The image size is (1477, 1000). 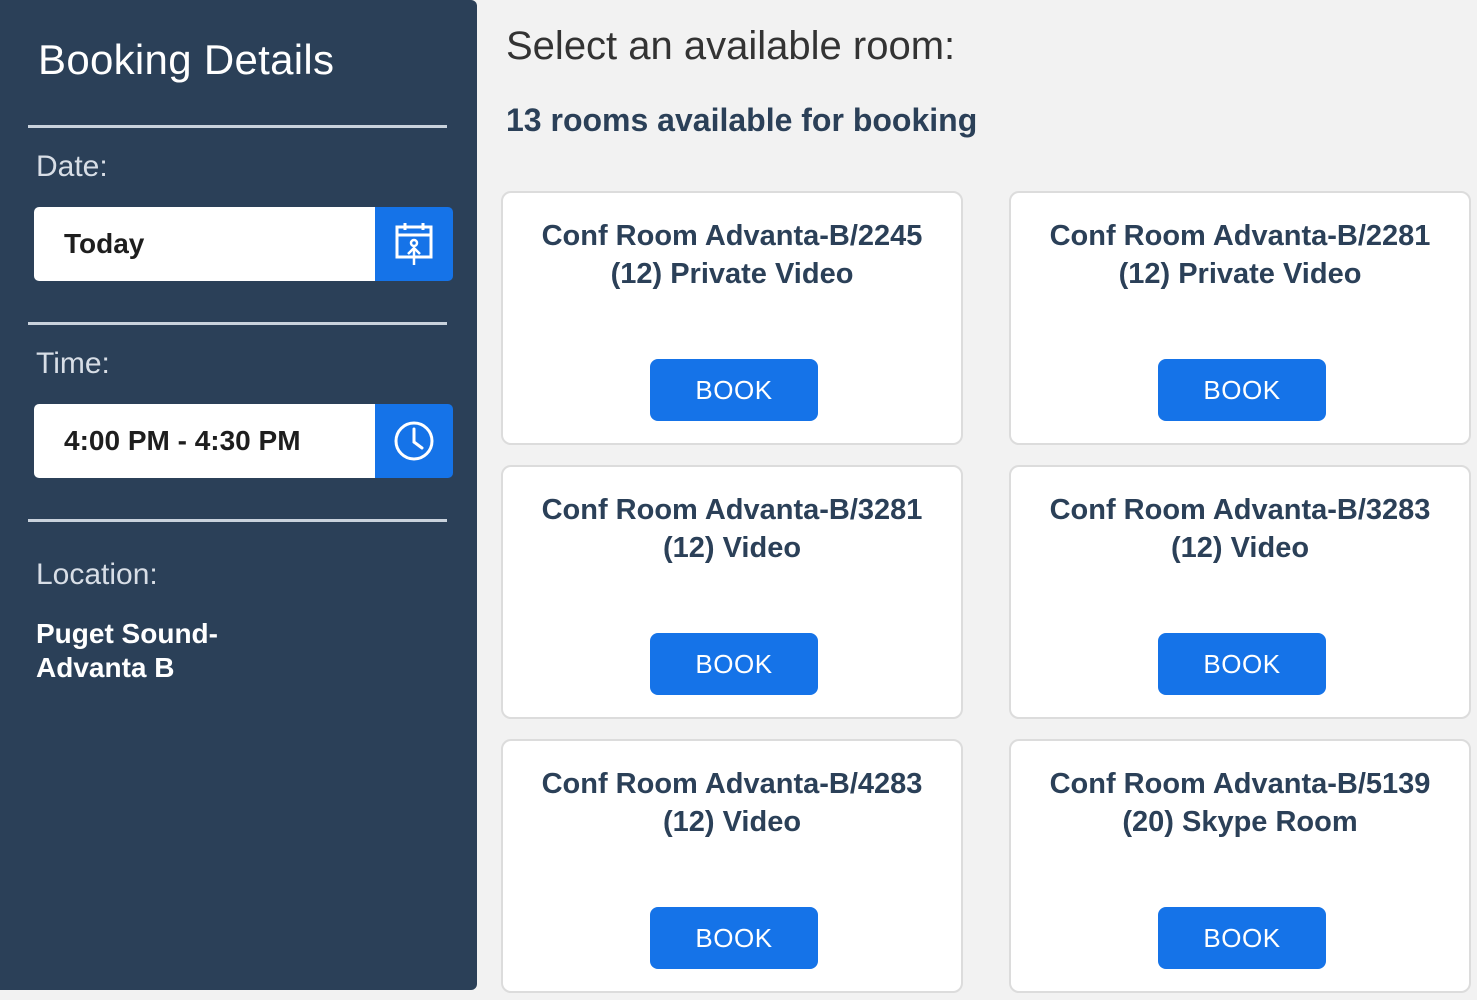 I want to click on time-picker-button, so click(x=414, y=441).